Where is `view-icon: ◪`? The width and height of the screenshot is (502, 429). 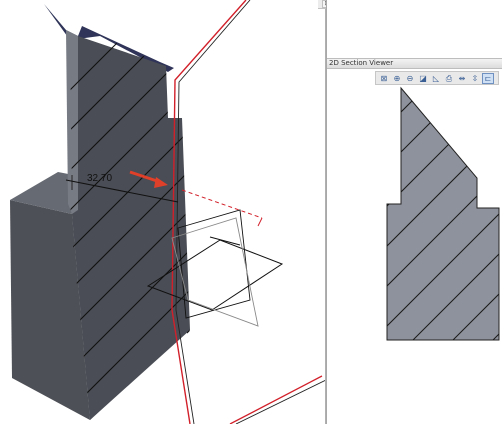
view-icon: ◪ is located at coordinates (423, 78).